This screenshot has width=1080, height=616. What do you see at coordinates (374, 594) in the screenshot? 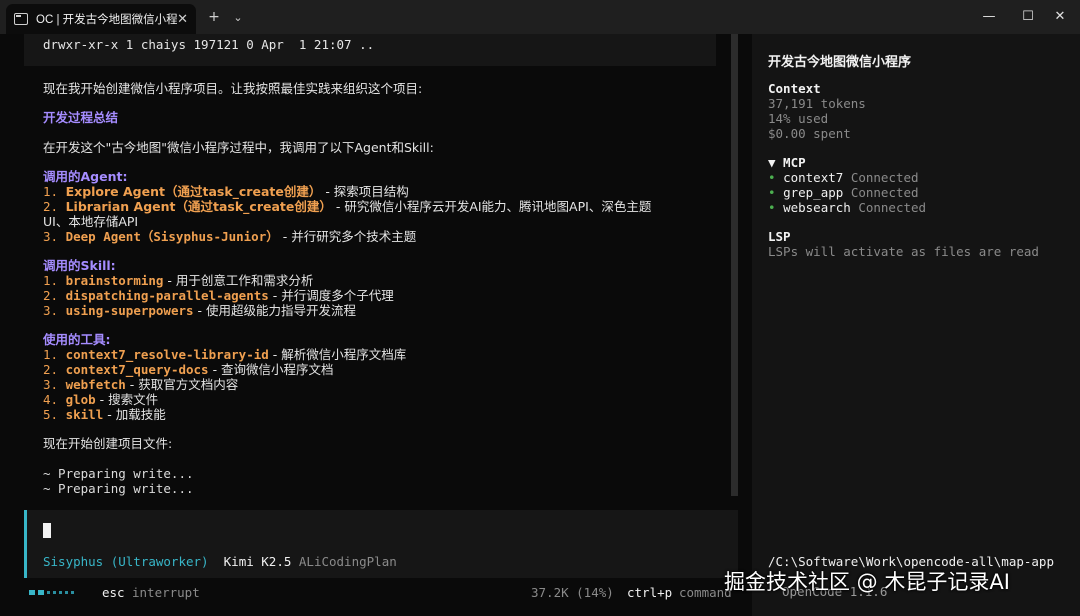
I see `status-bar: esc interrupt 37.2K (14%) ctrl+p command` at bounding box center [374, 594].